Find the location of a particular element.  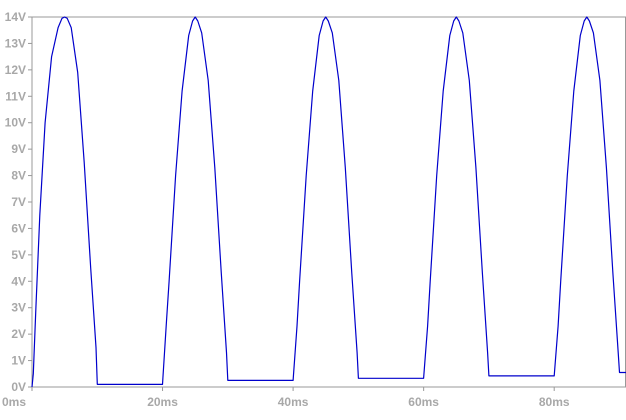

x-tick-label: 20ms is located at coordinates (162, 402).